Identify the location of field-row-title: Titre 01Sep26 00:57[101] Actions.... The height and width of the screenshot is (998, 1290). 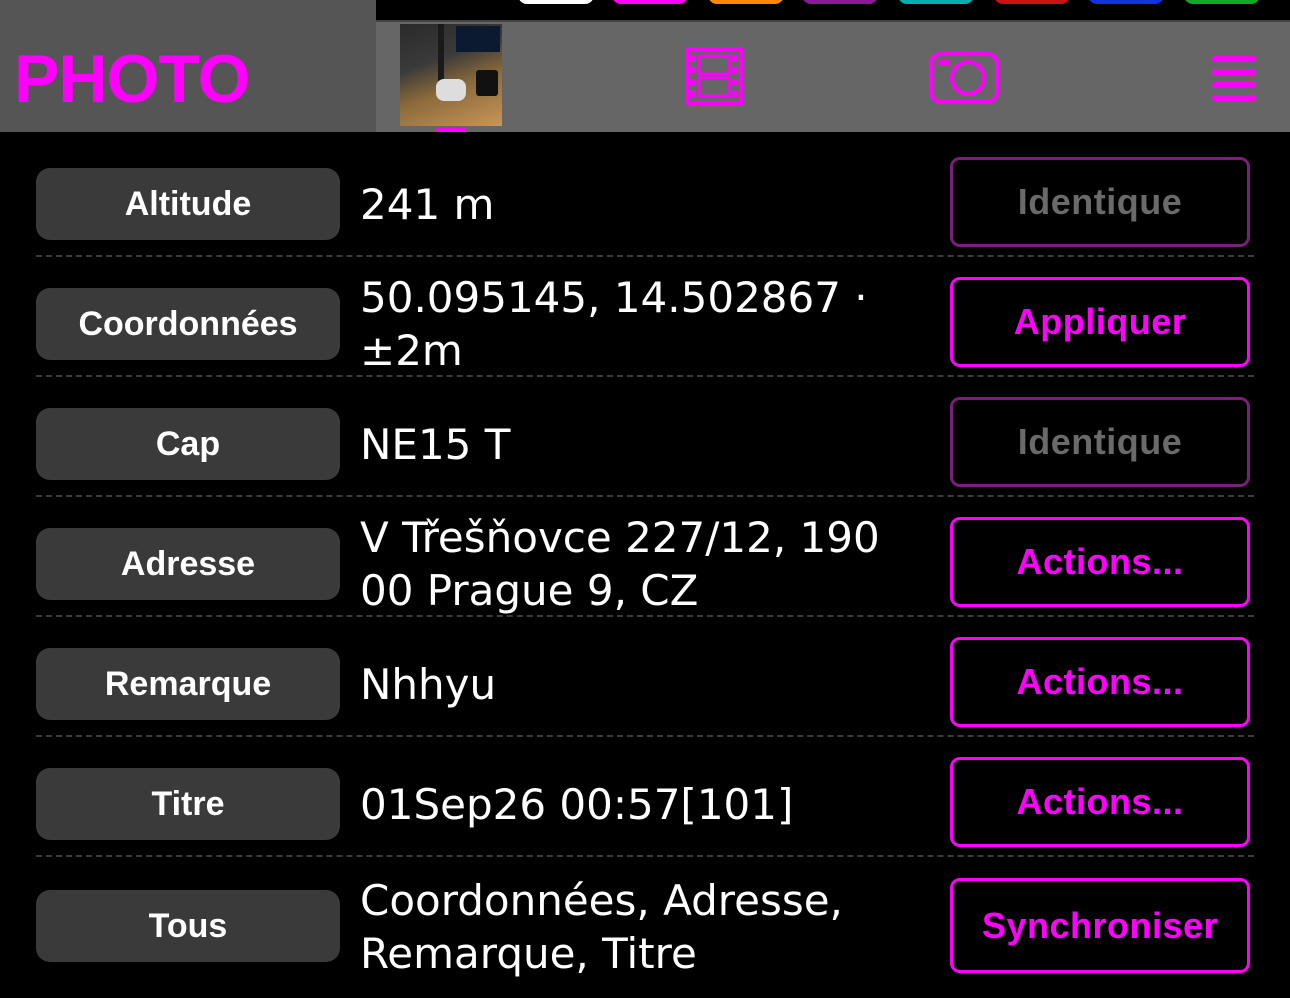
(645, 797).